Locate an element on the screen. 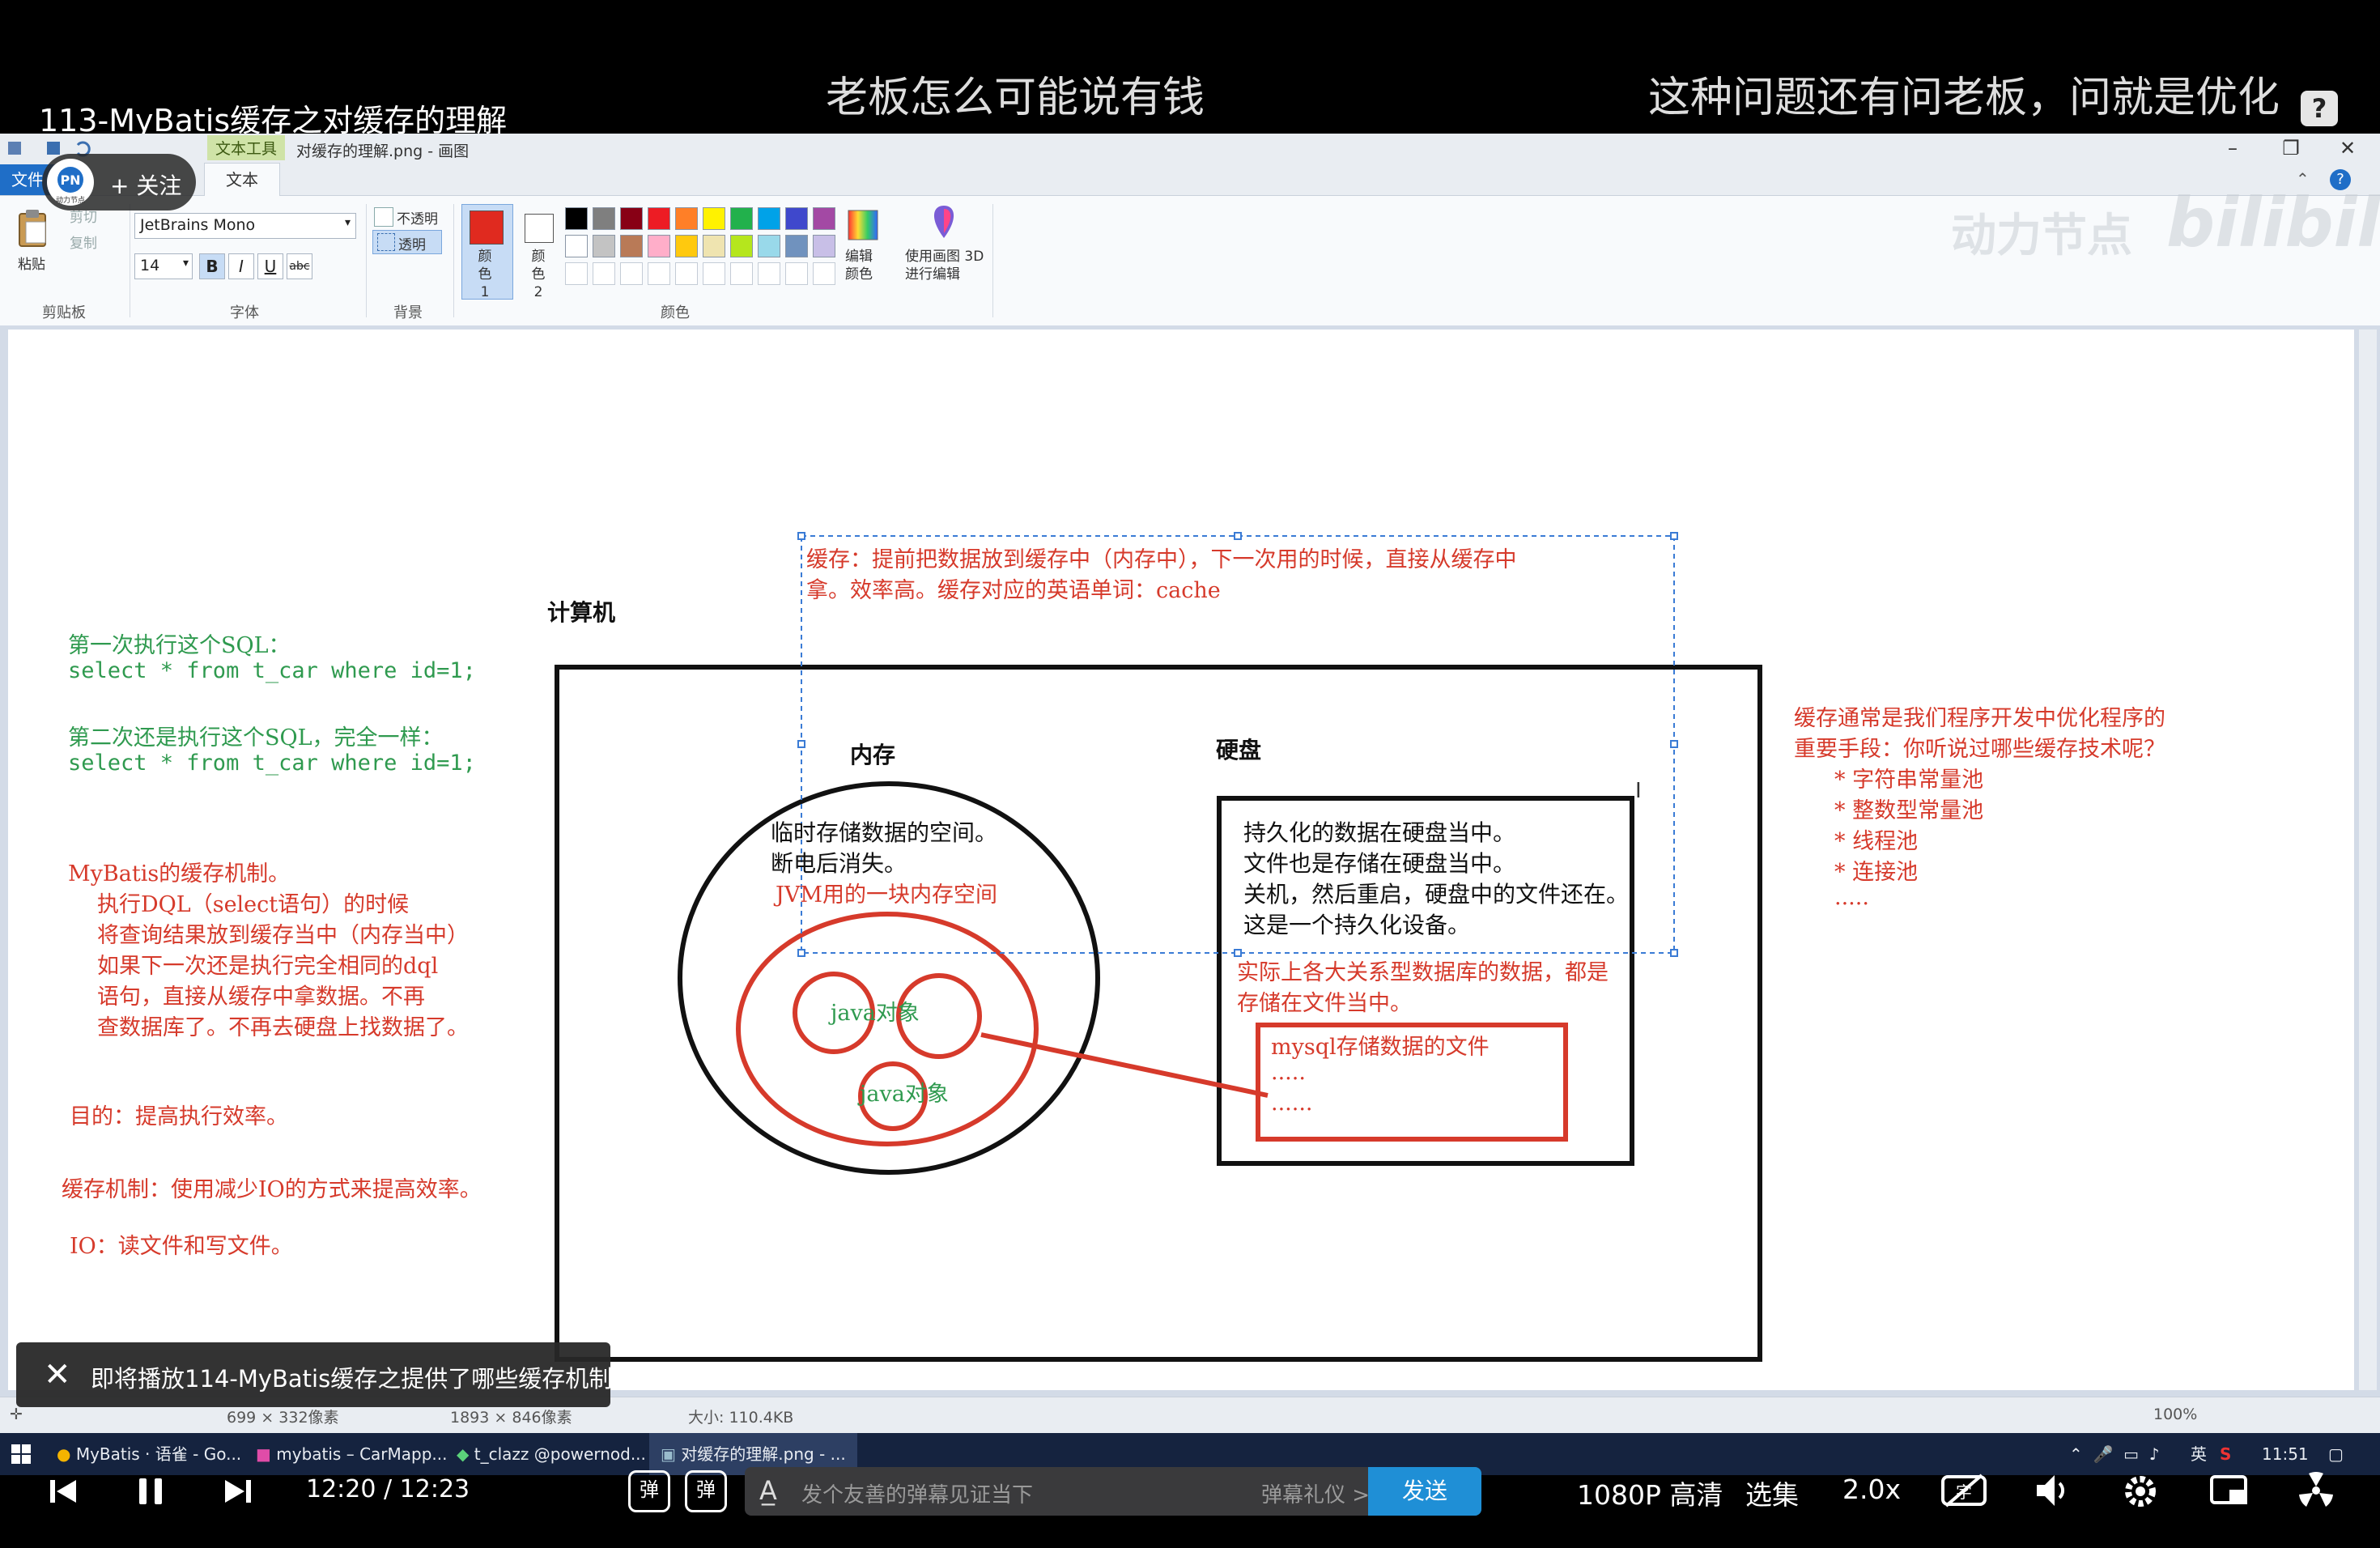  vertical-scrollbar is located at coordinates (2368, 860).